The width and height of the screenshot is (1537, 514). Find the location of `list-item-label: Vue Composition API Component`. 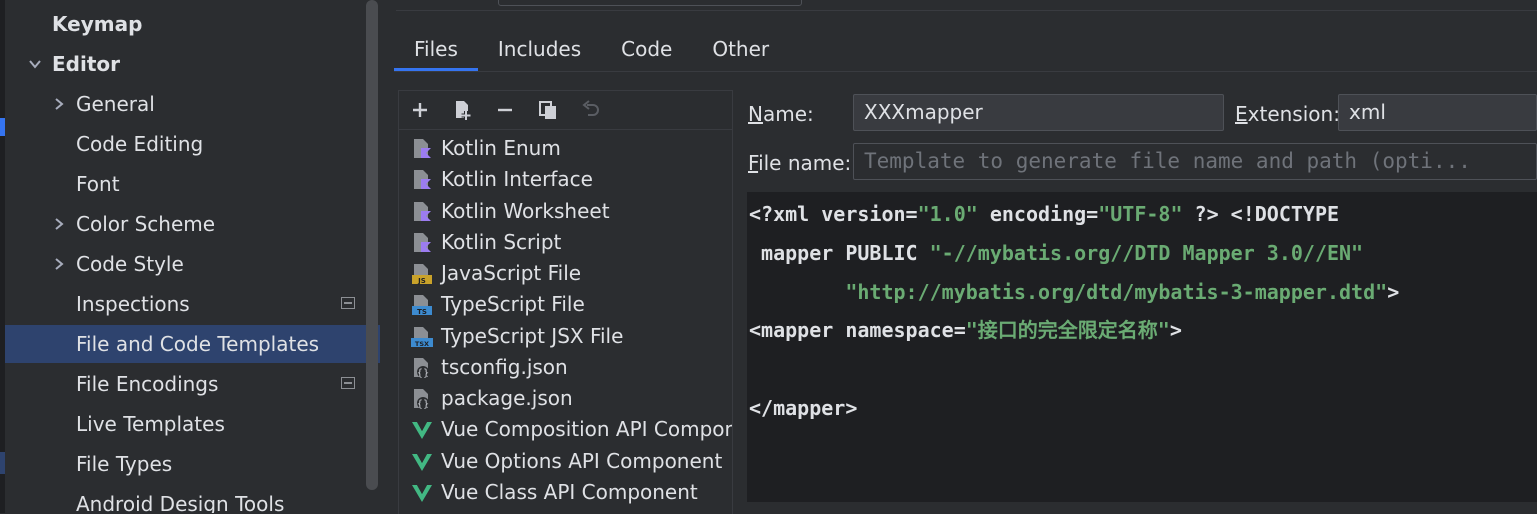

list-item-label: Vue Composition API Component is located at coordinates (586, 429).